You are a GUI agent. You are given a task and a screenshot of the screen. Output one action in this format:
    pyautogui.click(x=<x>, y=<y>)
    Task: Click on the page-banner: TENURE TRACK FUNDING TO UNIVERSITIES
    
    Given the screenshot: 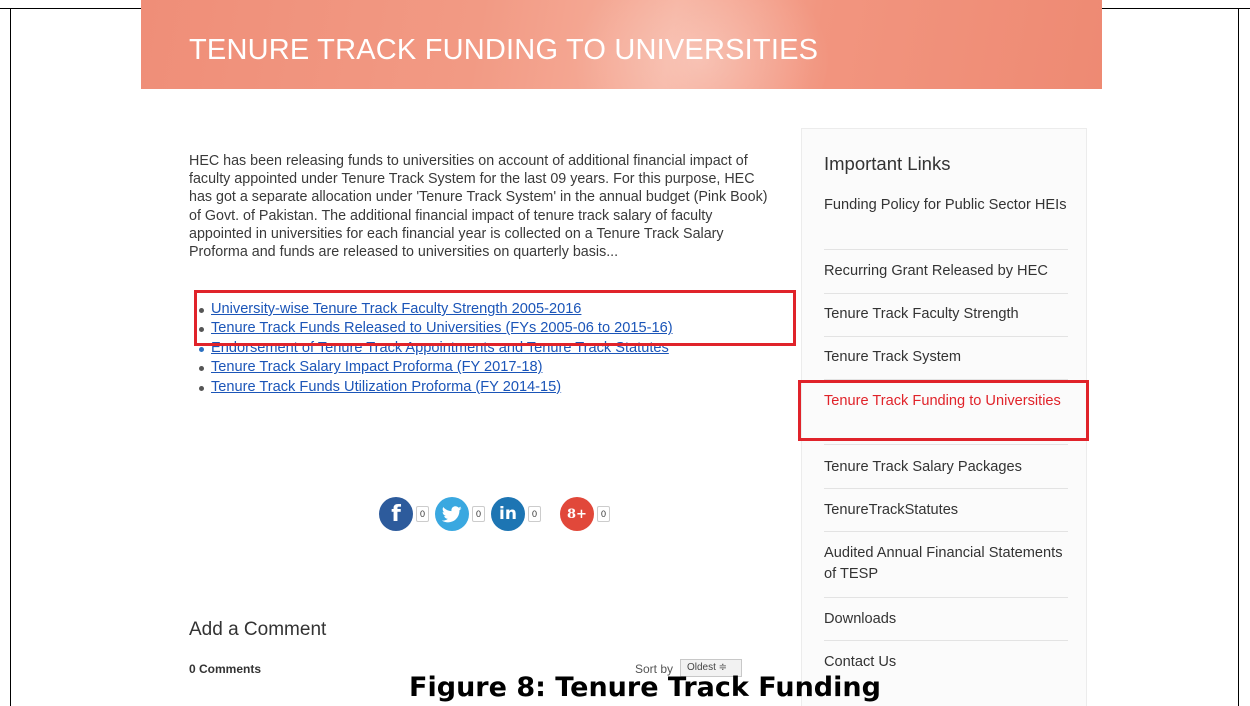 What is the action you would take?
    pyautogui.click(x=621, y=44)
    